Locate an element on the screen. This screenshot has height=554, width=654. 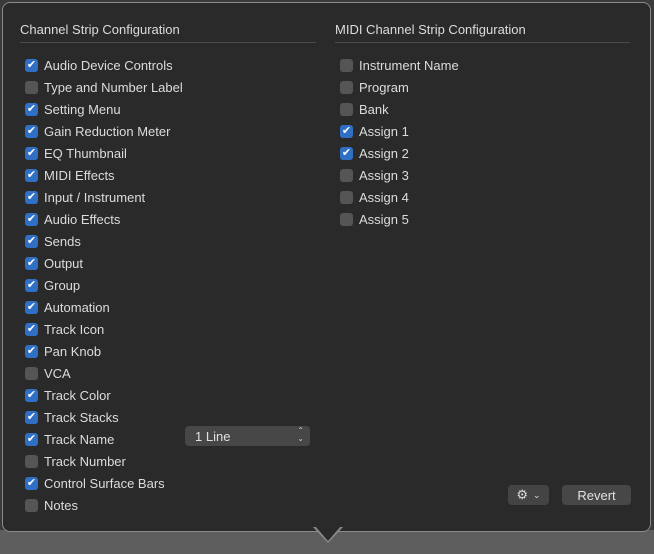
checkbox-label: Automation is located at coordinates (77, 307).